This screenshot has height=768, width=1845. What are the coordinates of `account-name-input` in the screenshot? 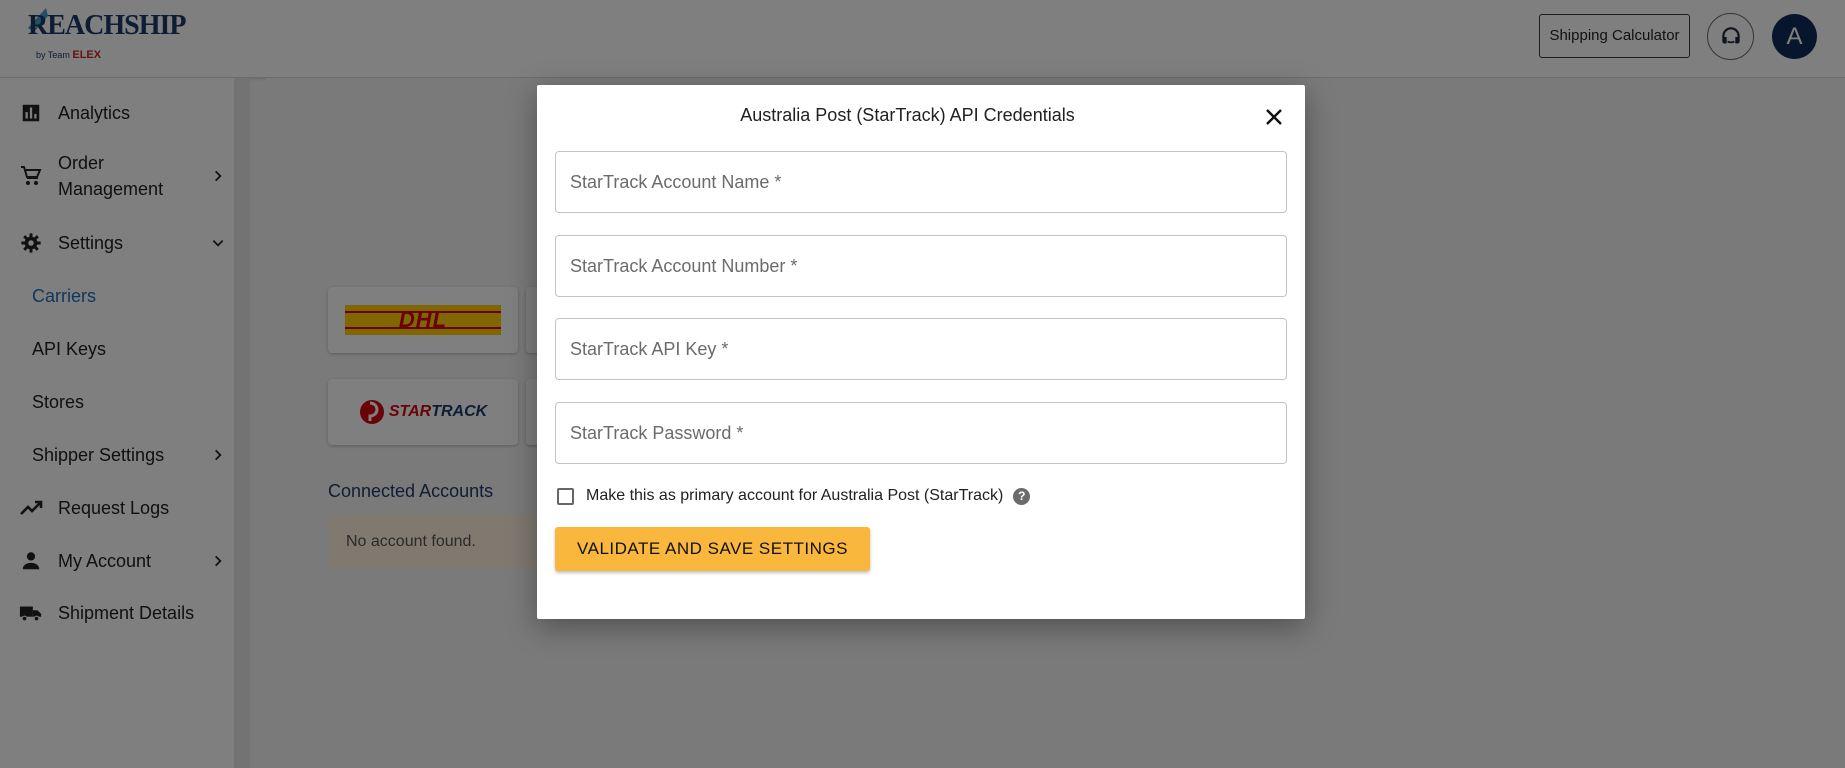 It's located at (921, 182).